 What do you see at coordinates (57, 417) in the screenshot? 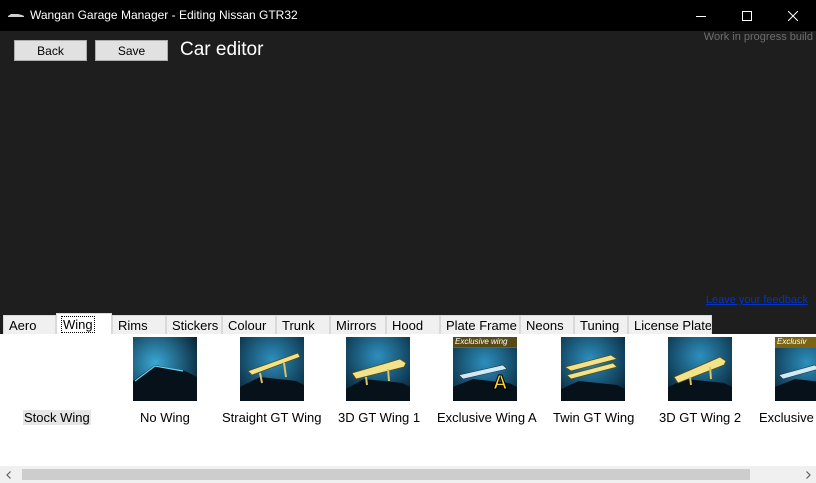
I see `wing-option-label: Stock Wing` at bounding box center [57, 417].